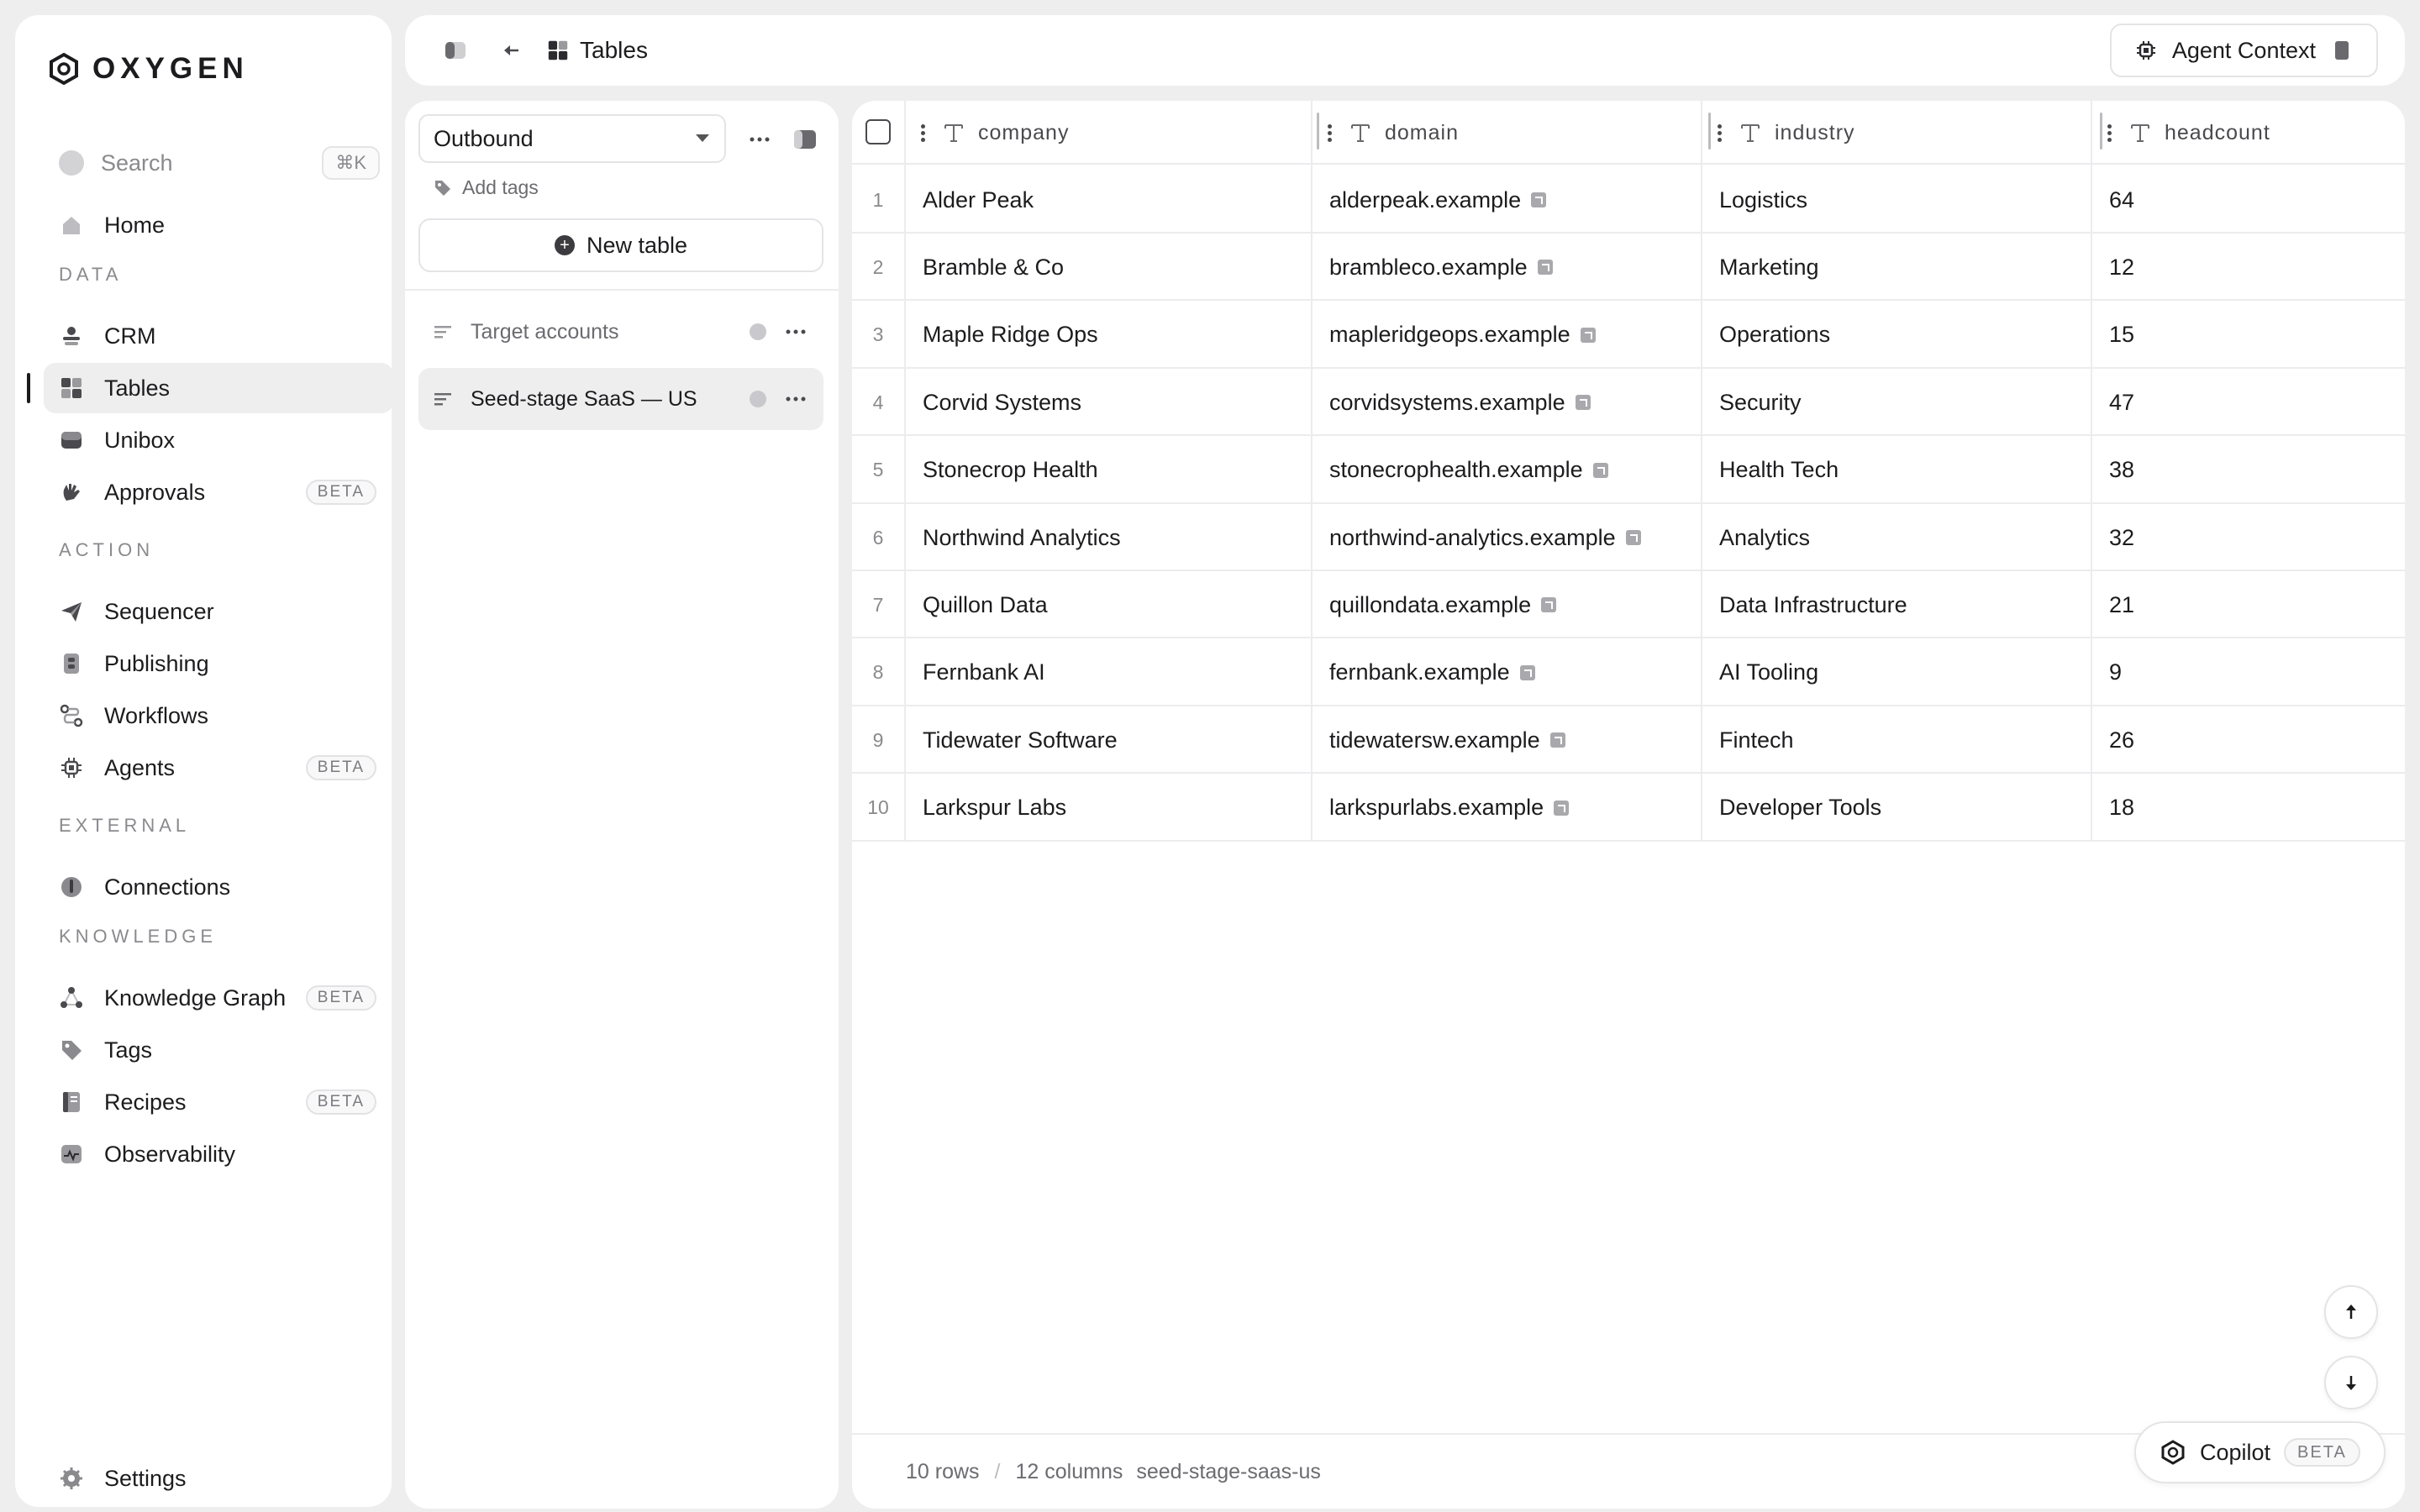 The image size is (2420, 1512). Describe the element at coordinates (2351, 1383) in the screenshot. I see `scroll-bottom-button` at that location.